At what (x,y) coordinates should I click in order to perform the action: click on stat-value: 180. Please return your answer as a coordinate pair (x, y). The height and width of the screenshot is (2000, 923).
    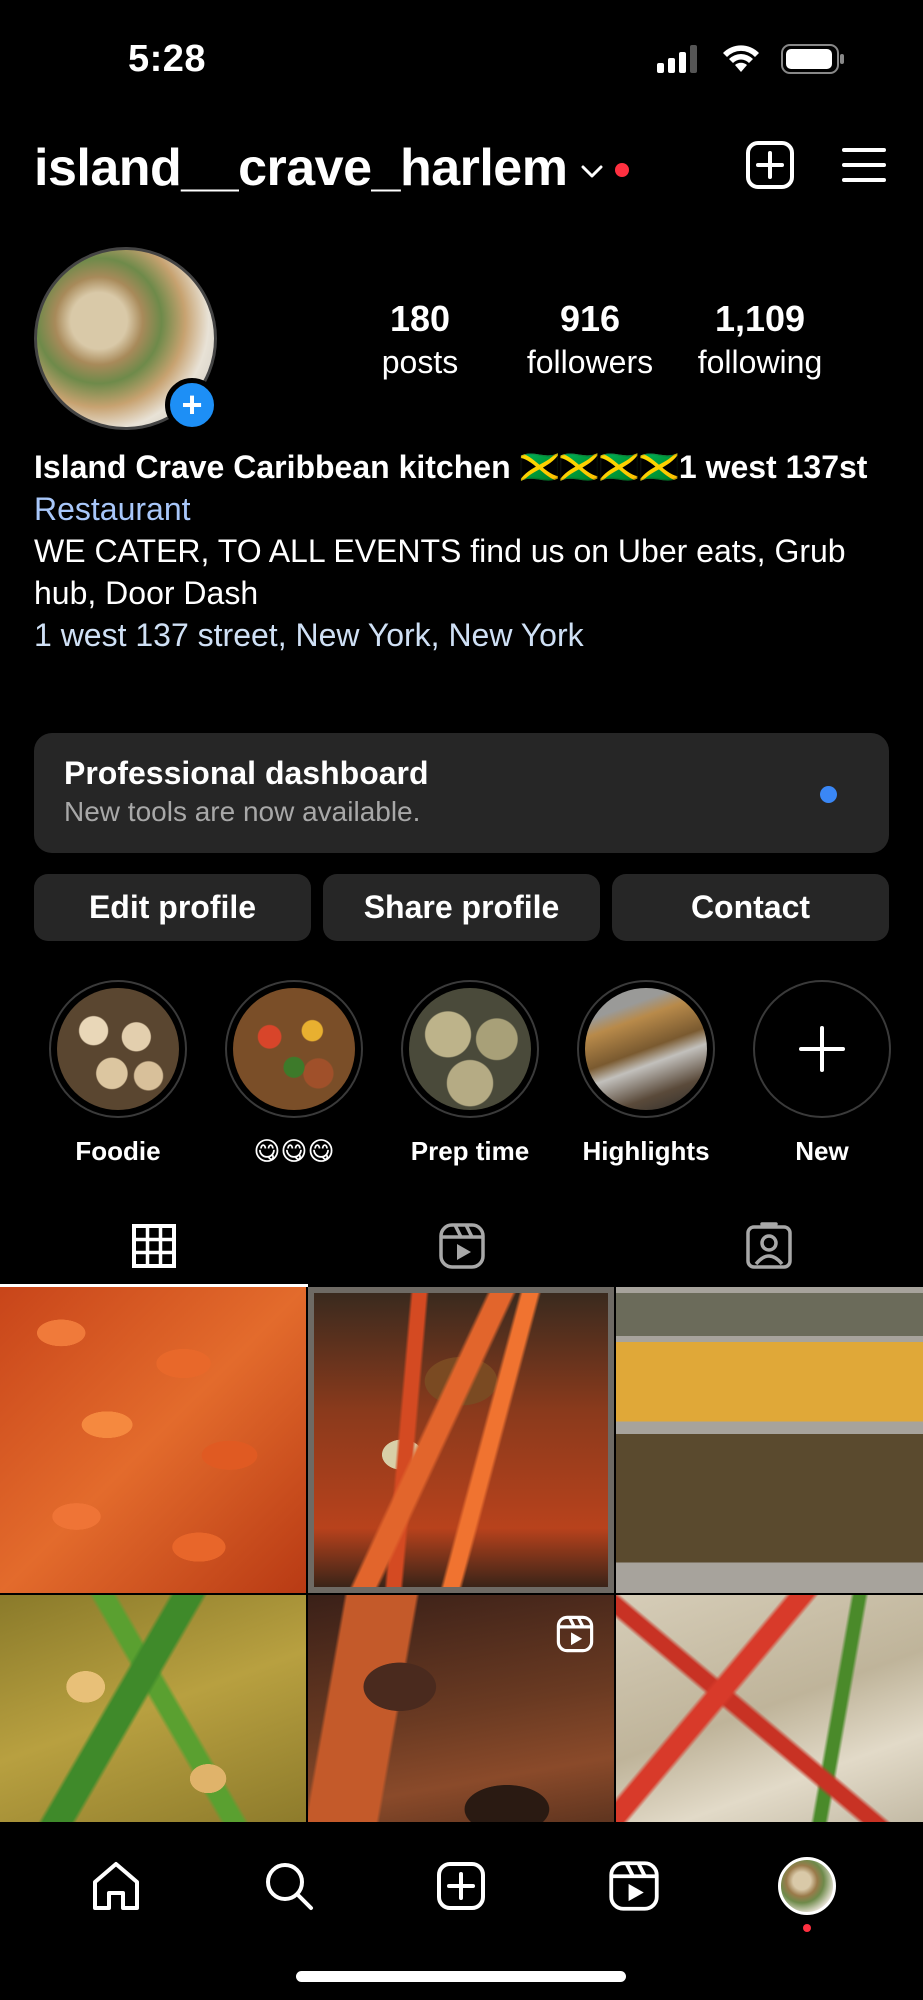
    Looking at the image, I should click on (420, 318).